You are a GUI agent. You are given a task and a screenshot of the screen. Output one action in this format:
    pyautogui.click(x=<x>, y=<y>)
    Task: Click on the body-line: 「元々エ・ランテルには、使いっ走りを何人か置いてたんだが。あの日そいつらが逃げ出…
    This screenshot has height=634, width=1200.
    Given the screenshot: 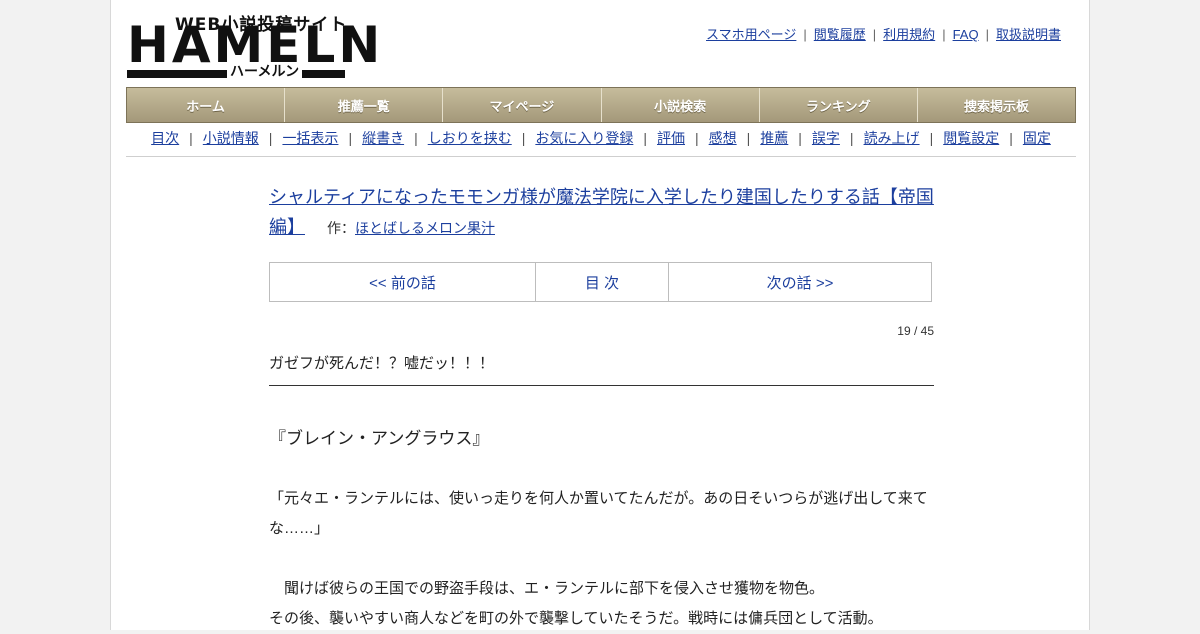 What is the action you would take?
    pyautogui.click(x=598, y=513)
    